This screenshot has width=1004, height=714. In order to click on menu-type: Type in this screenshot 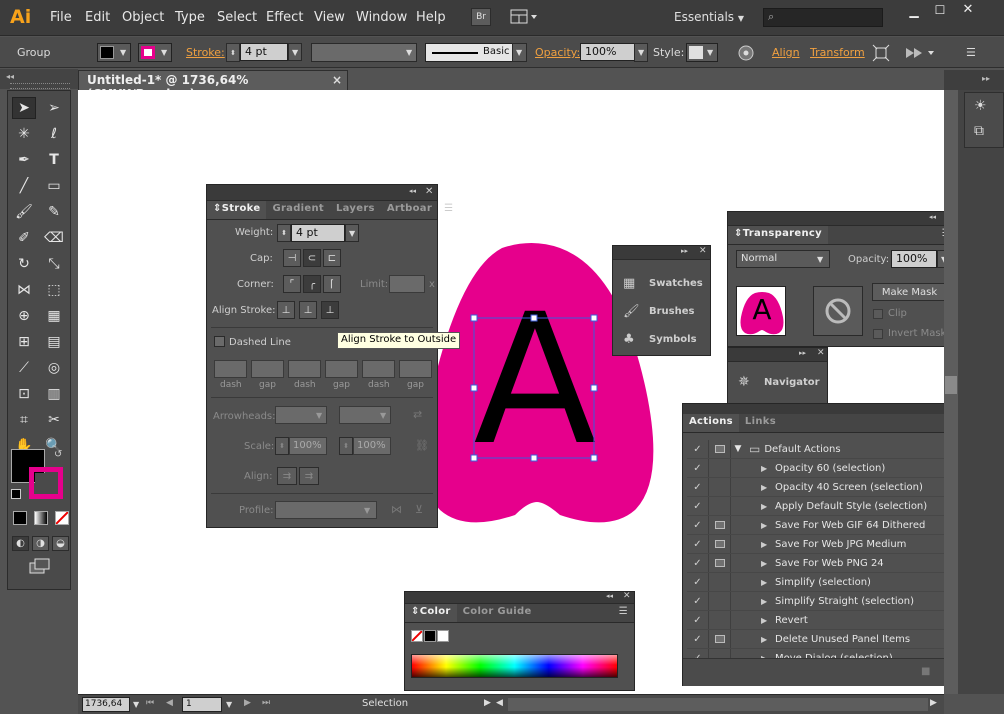, I will do `click(190, 17)`.